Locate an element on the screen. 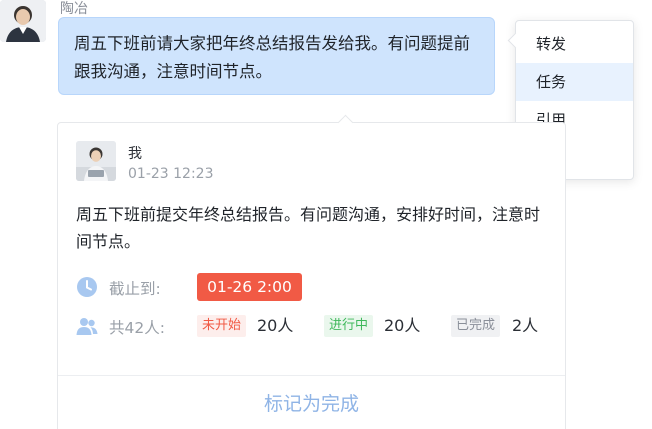 This screenshot has height=429, width=652. card-divider is located at coordinates (311, 375).